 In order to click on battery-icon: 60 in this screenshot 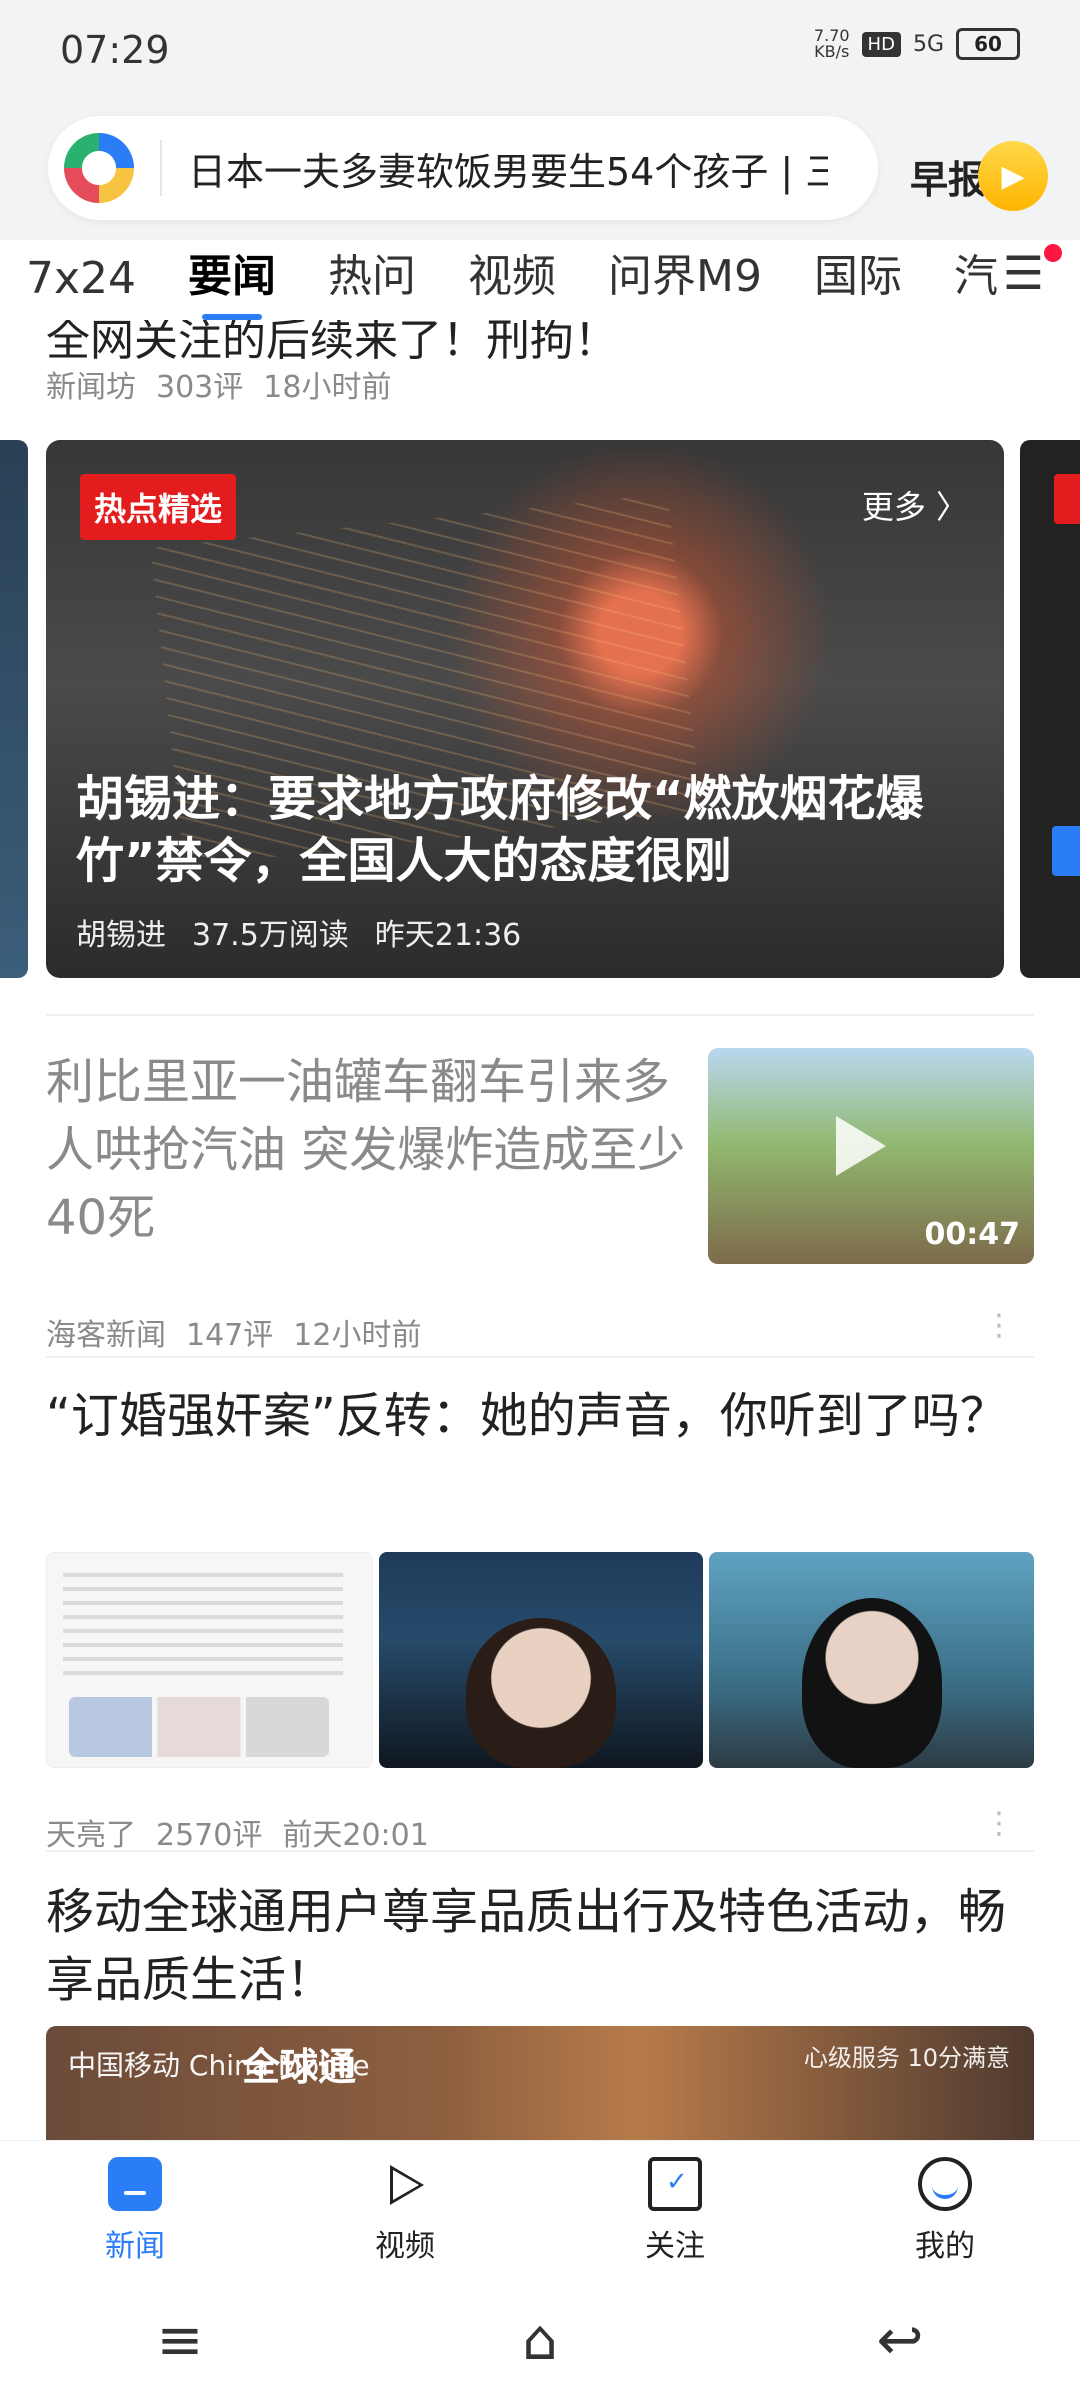, I will do `click(988, 44)`.